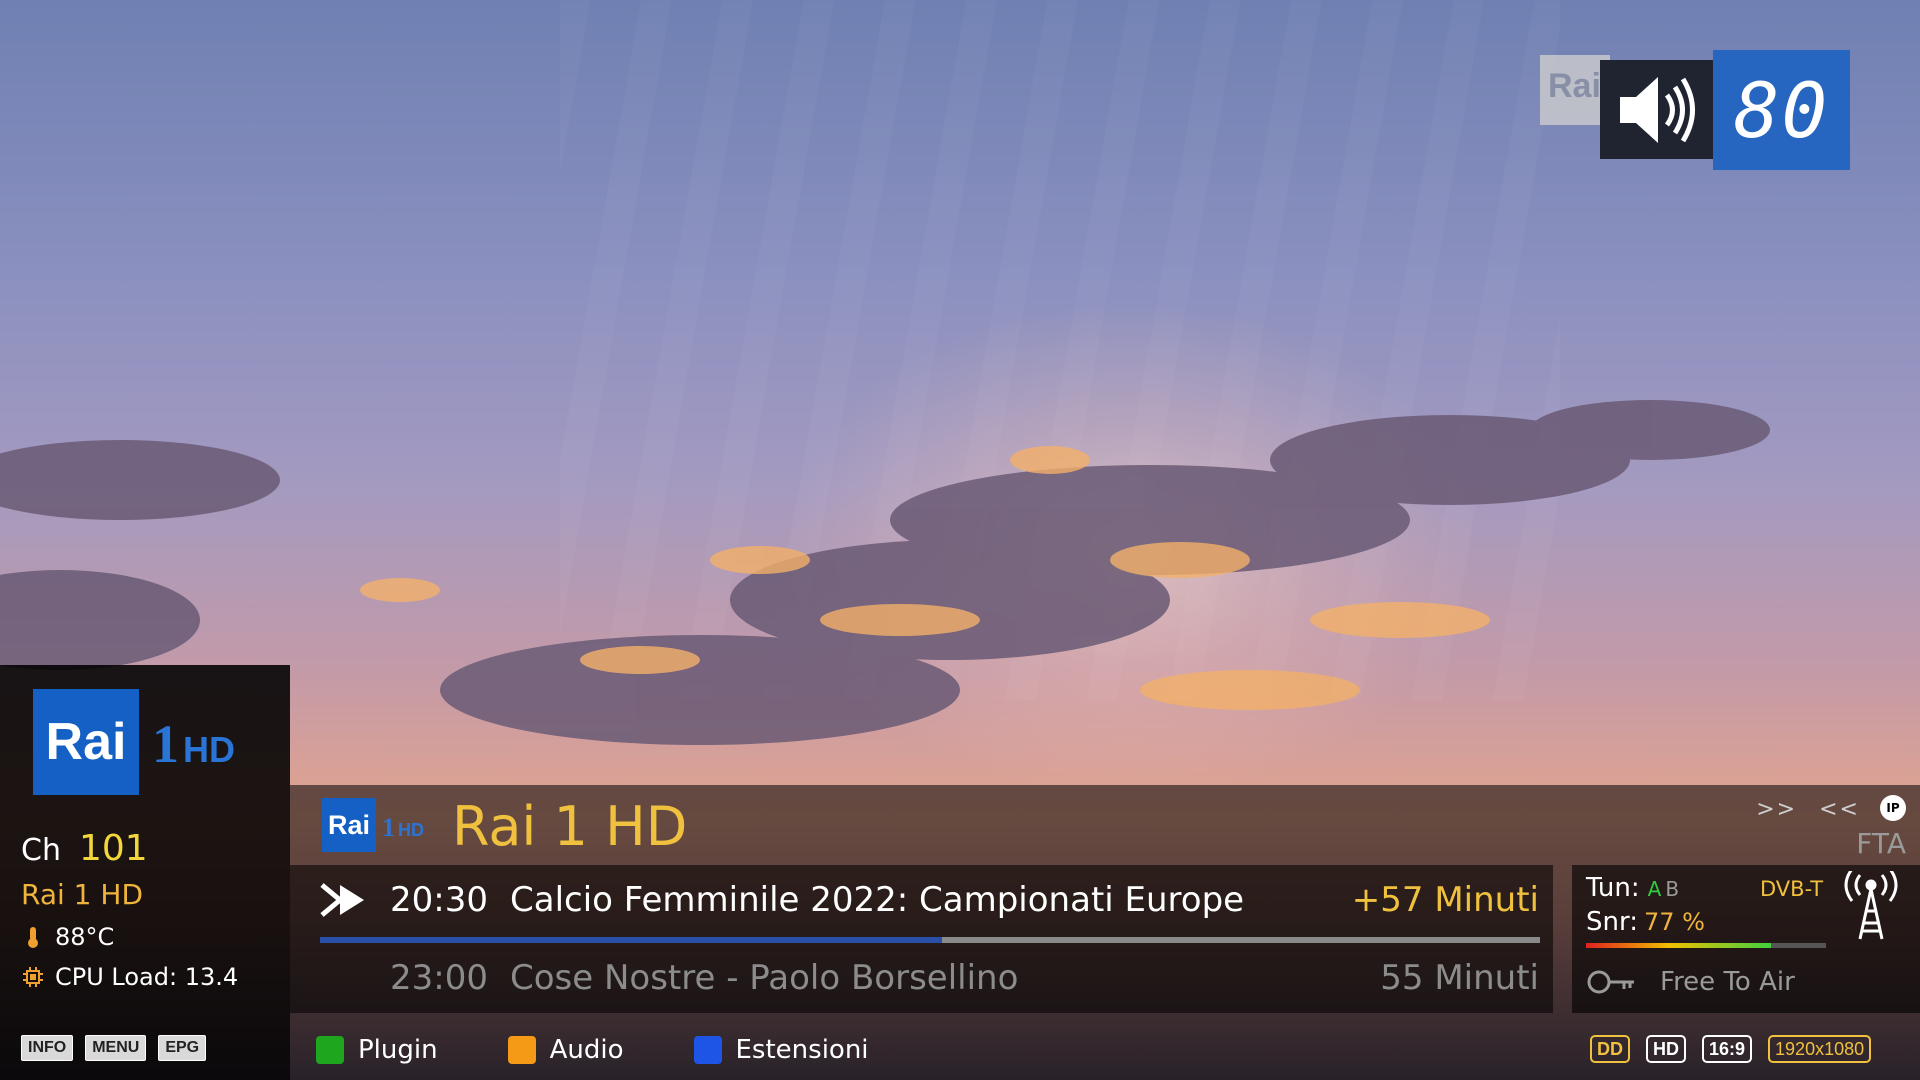  What do you see at coordinates (439, 900) in the screenshot?
I see `current-event-time: 20:30` at bounding box center [439, 900].